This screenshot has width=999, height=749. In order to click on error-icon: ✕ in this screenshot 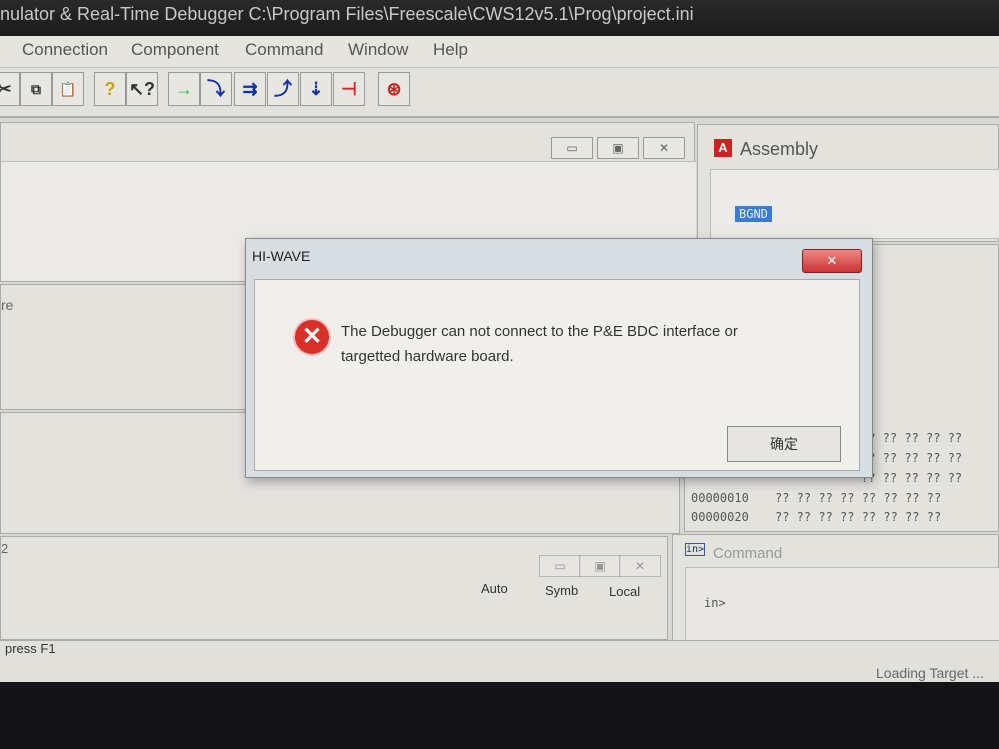, I will do `click(312, 337)`.